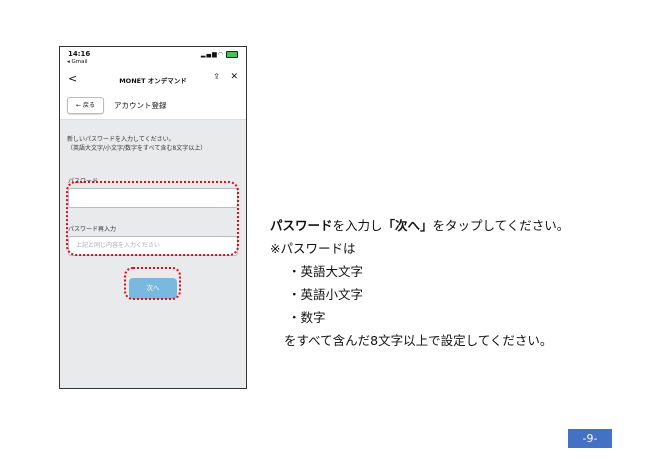 Image resolution: width=650 pixels, height=459 pixels. I want to click on signal-icon: ▂▄▆, so click(209, 54).